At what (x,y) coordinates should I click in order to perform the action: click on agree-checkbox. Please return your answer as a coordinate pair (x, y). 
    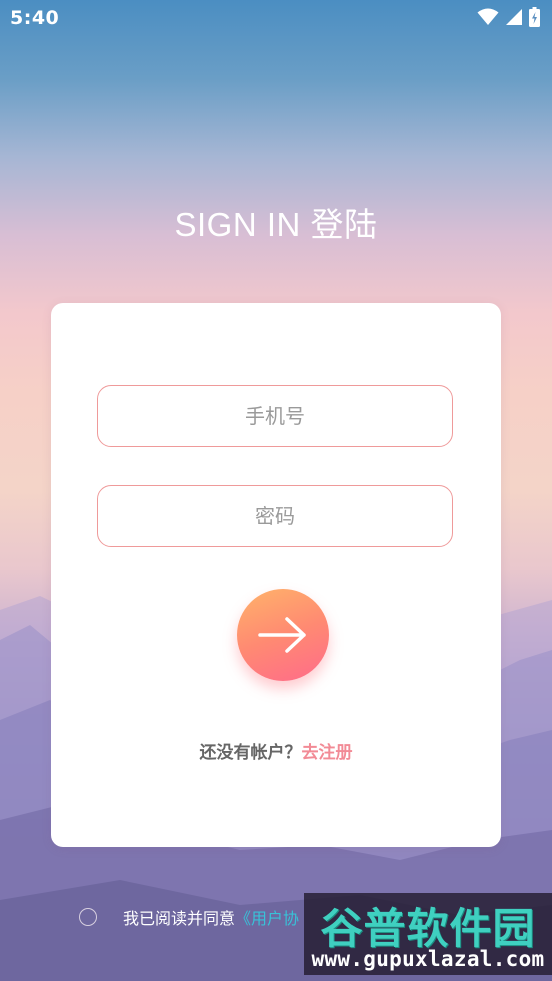
    Looking at the image, I should click on (88, 917).